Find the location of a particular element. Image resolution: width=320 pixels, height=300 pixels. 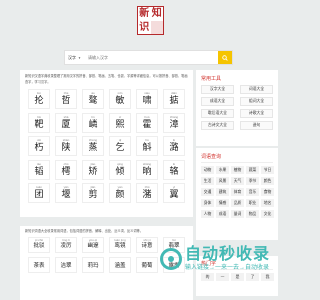

char-glyph: 团 is located at coordinates (39, 195).